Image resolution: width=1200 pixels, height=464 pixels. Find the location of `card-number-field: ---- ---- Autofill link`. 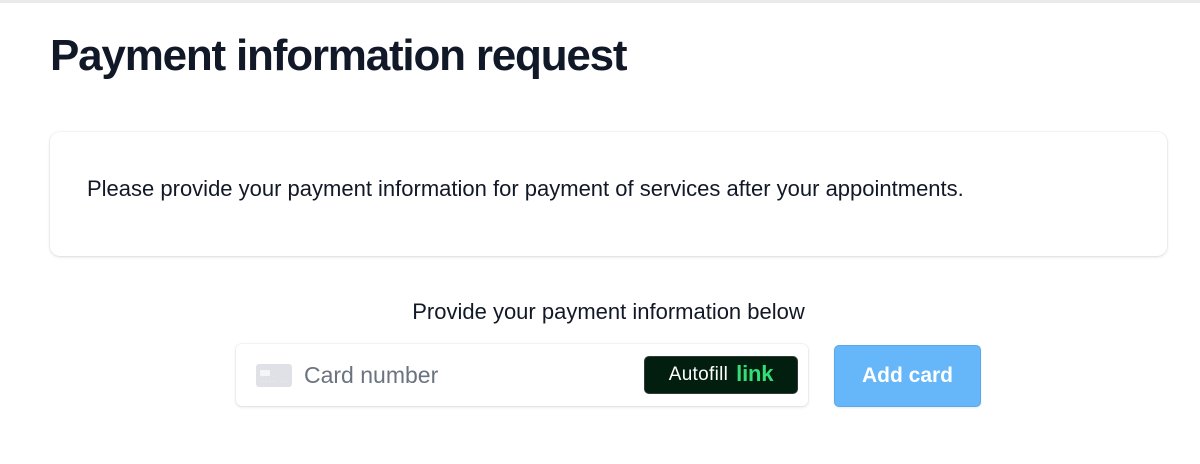

card-number-field: ---- ---- Autofill link is located at coordinates (522, 375).